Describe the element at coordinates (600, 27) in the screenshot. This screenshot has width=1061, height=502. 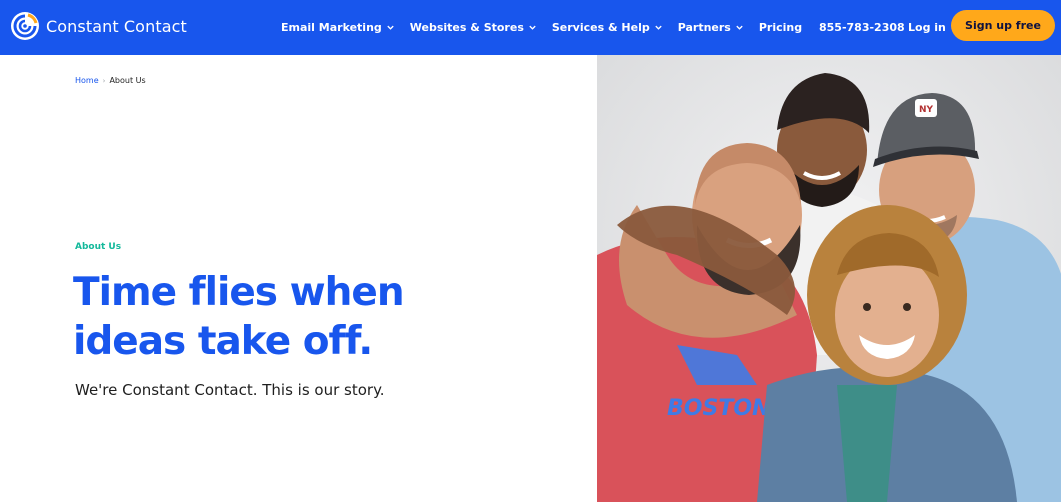
I see `nav-item-label: Services & Help` at that location.